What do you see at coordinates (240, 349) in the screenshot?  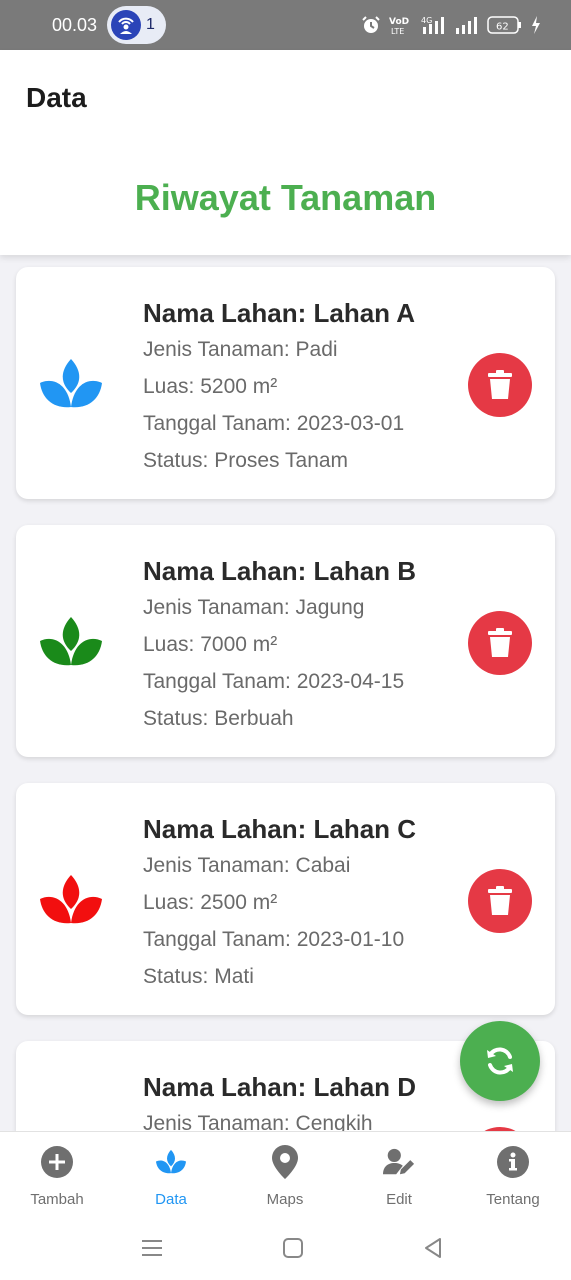 I see `record-crop: Jenis Tanaman: Padi` at bounding box center [240, 349].